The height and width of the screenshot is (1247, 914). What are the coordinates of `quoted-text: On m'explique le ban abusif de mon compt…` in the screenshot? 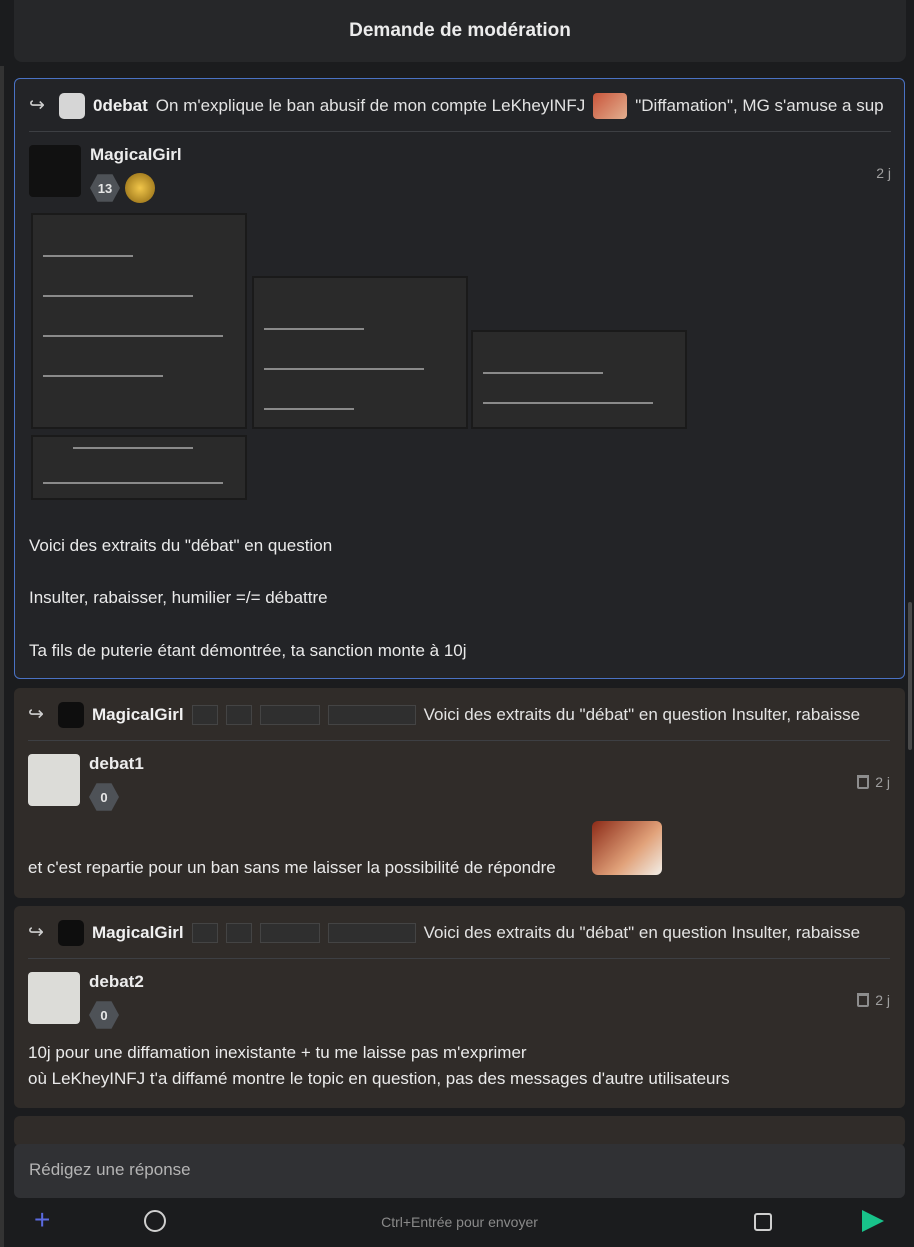 It's located at (370, 105).